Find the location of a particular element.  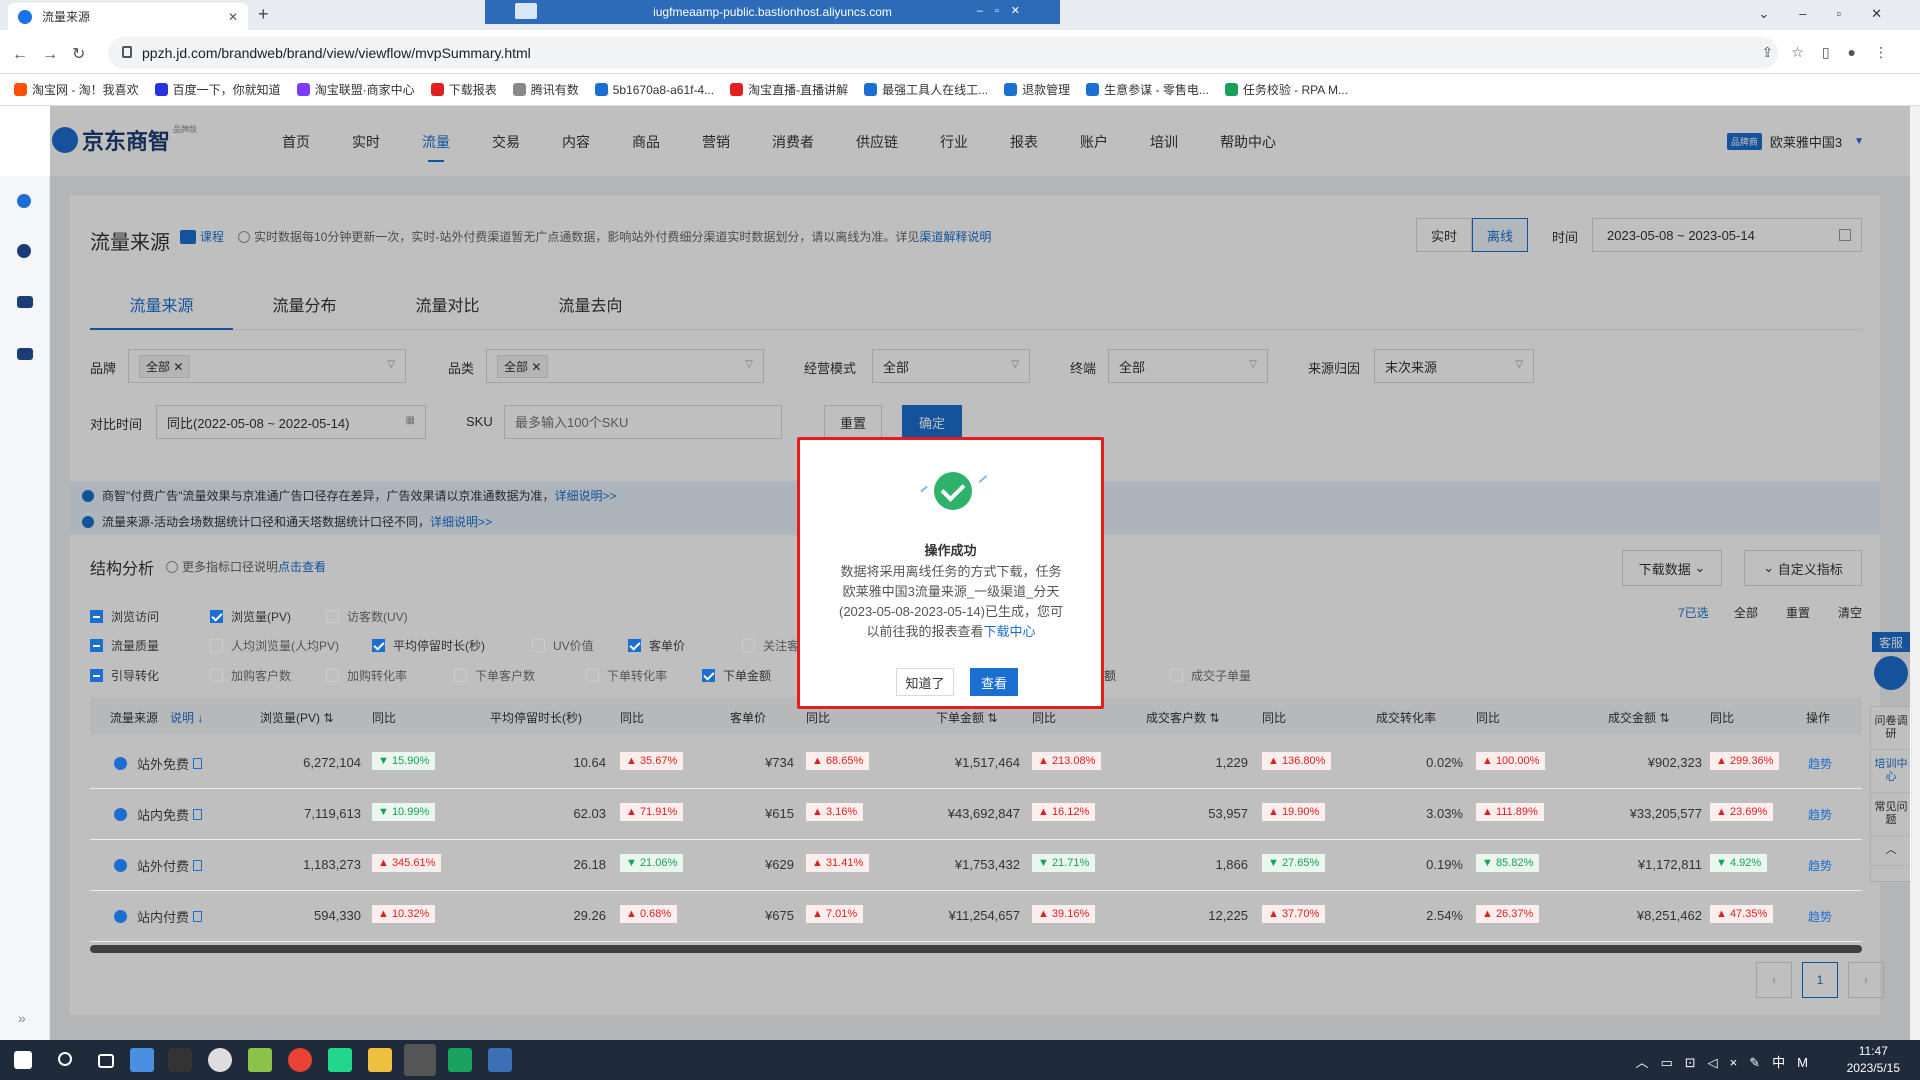

bookmark-icon is located at coordinates (1011, 89).